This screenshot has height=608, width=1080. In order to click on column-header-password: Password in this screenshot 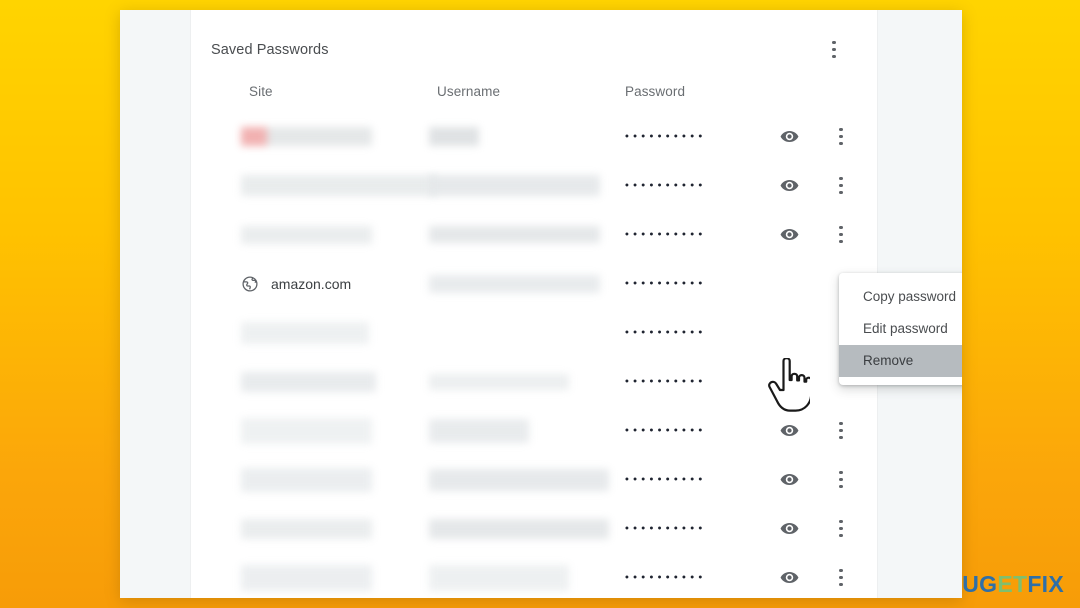, I will do `click(655, 91)`.